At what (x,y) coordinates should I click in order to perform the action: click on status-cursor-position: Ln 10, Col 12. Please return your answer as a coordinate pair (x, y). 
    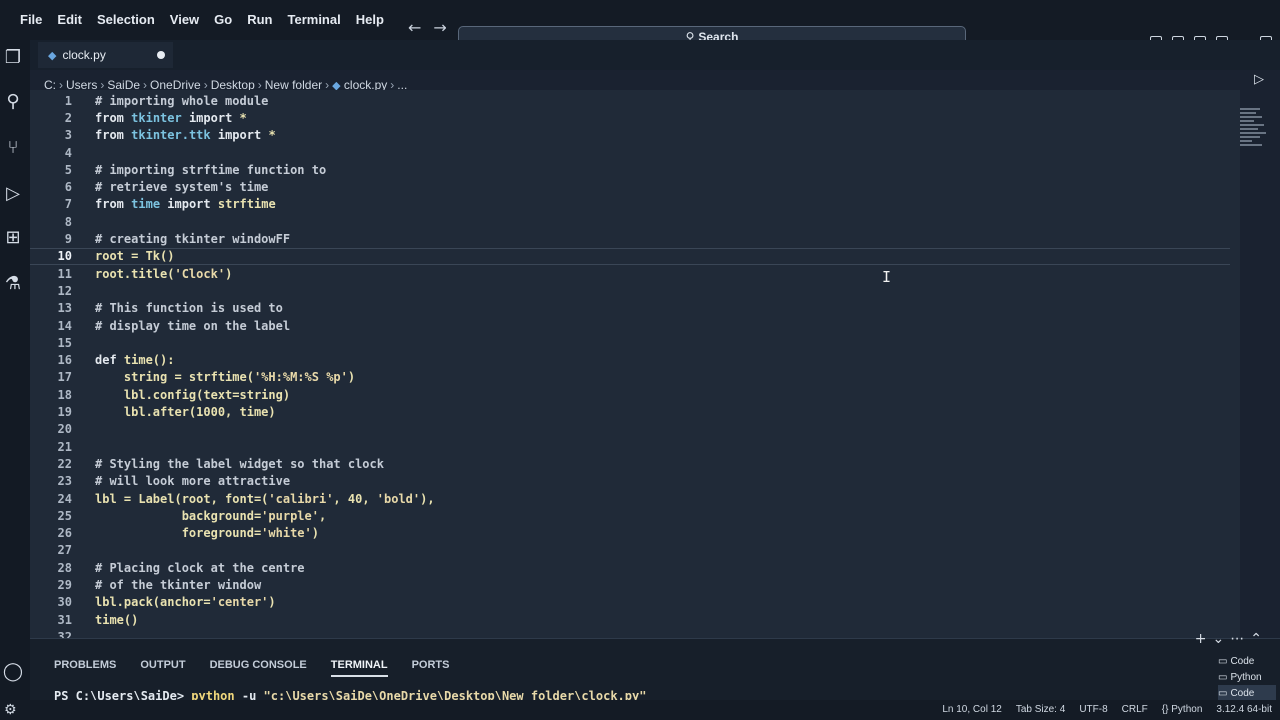
    Looking at the image, I should click on (972, 709).